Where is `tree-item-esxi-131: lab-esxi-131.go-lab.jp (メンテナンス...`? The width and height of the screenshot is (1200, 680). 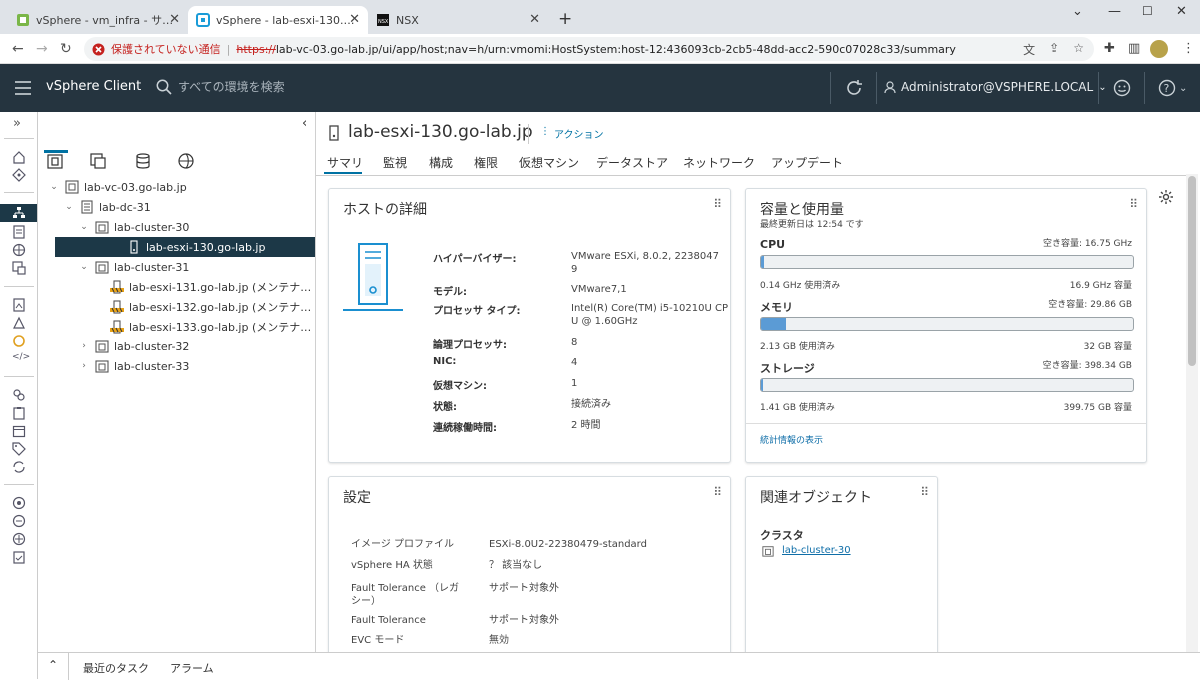 tree-item-esxi-131: lab-esxi-131.go-lab.jp (メンテナンス... is located at coordinates (176, 287).